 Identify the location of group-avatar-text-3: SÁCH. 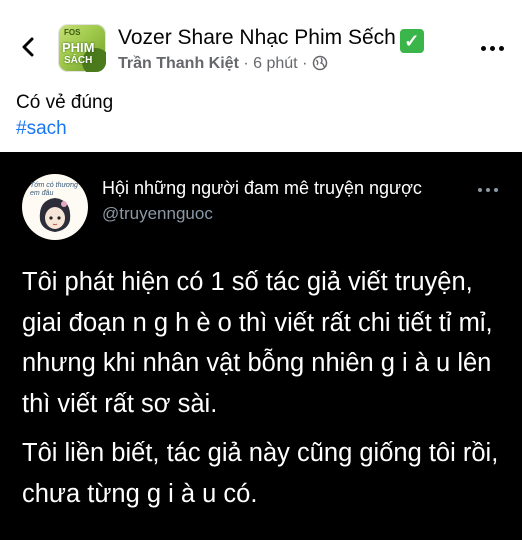
(78, 60).